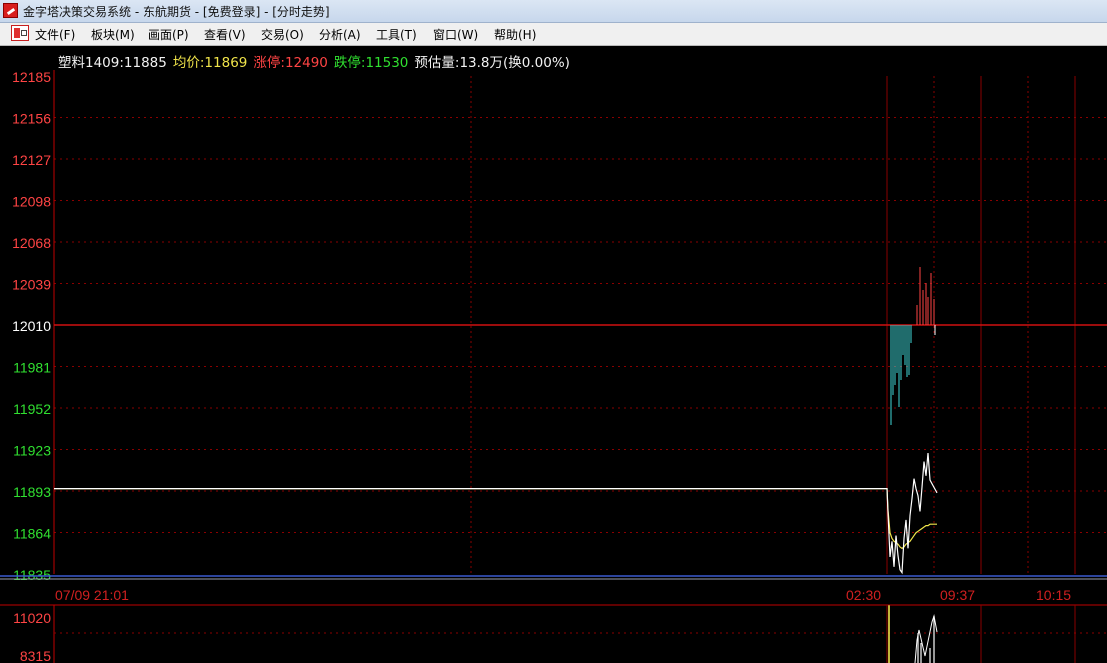  I want to click on menu-window: 窗口(W), so click(455, 34).